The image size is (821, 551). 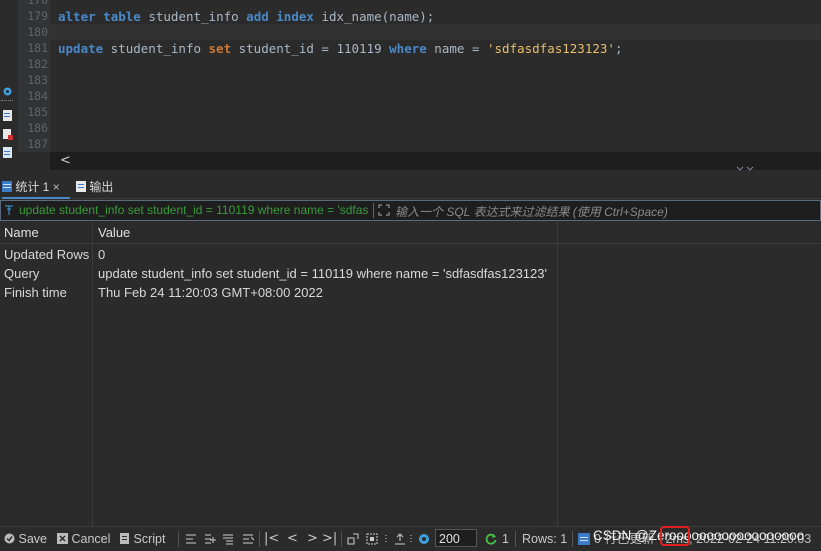 What do you see at coordinates (7, 91) in the screenshot?
I see `gear-icon` at bounding box center [7, 91].